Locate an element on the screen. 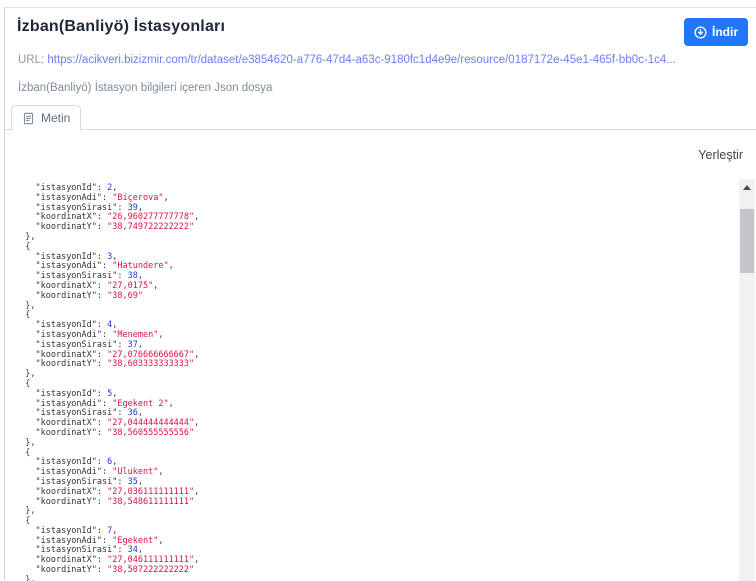 The image size is (756, 581). document-icon is located at coordinates (28, 118).